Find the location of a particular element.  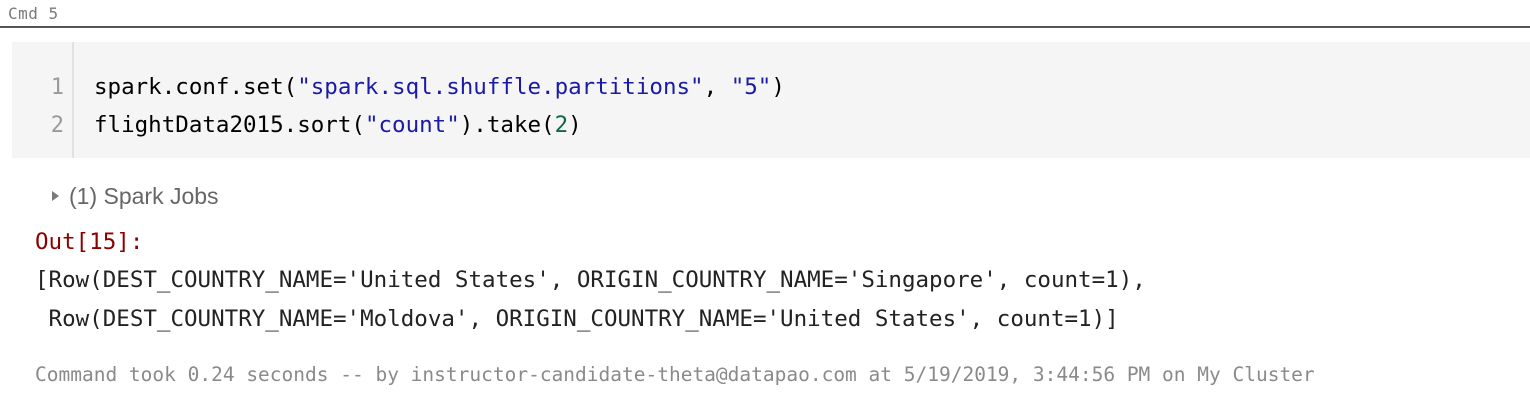

code-string: "5" is located at coordinates (751, 87).